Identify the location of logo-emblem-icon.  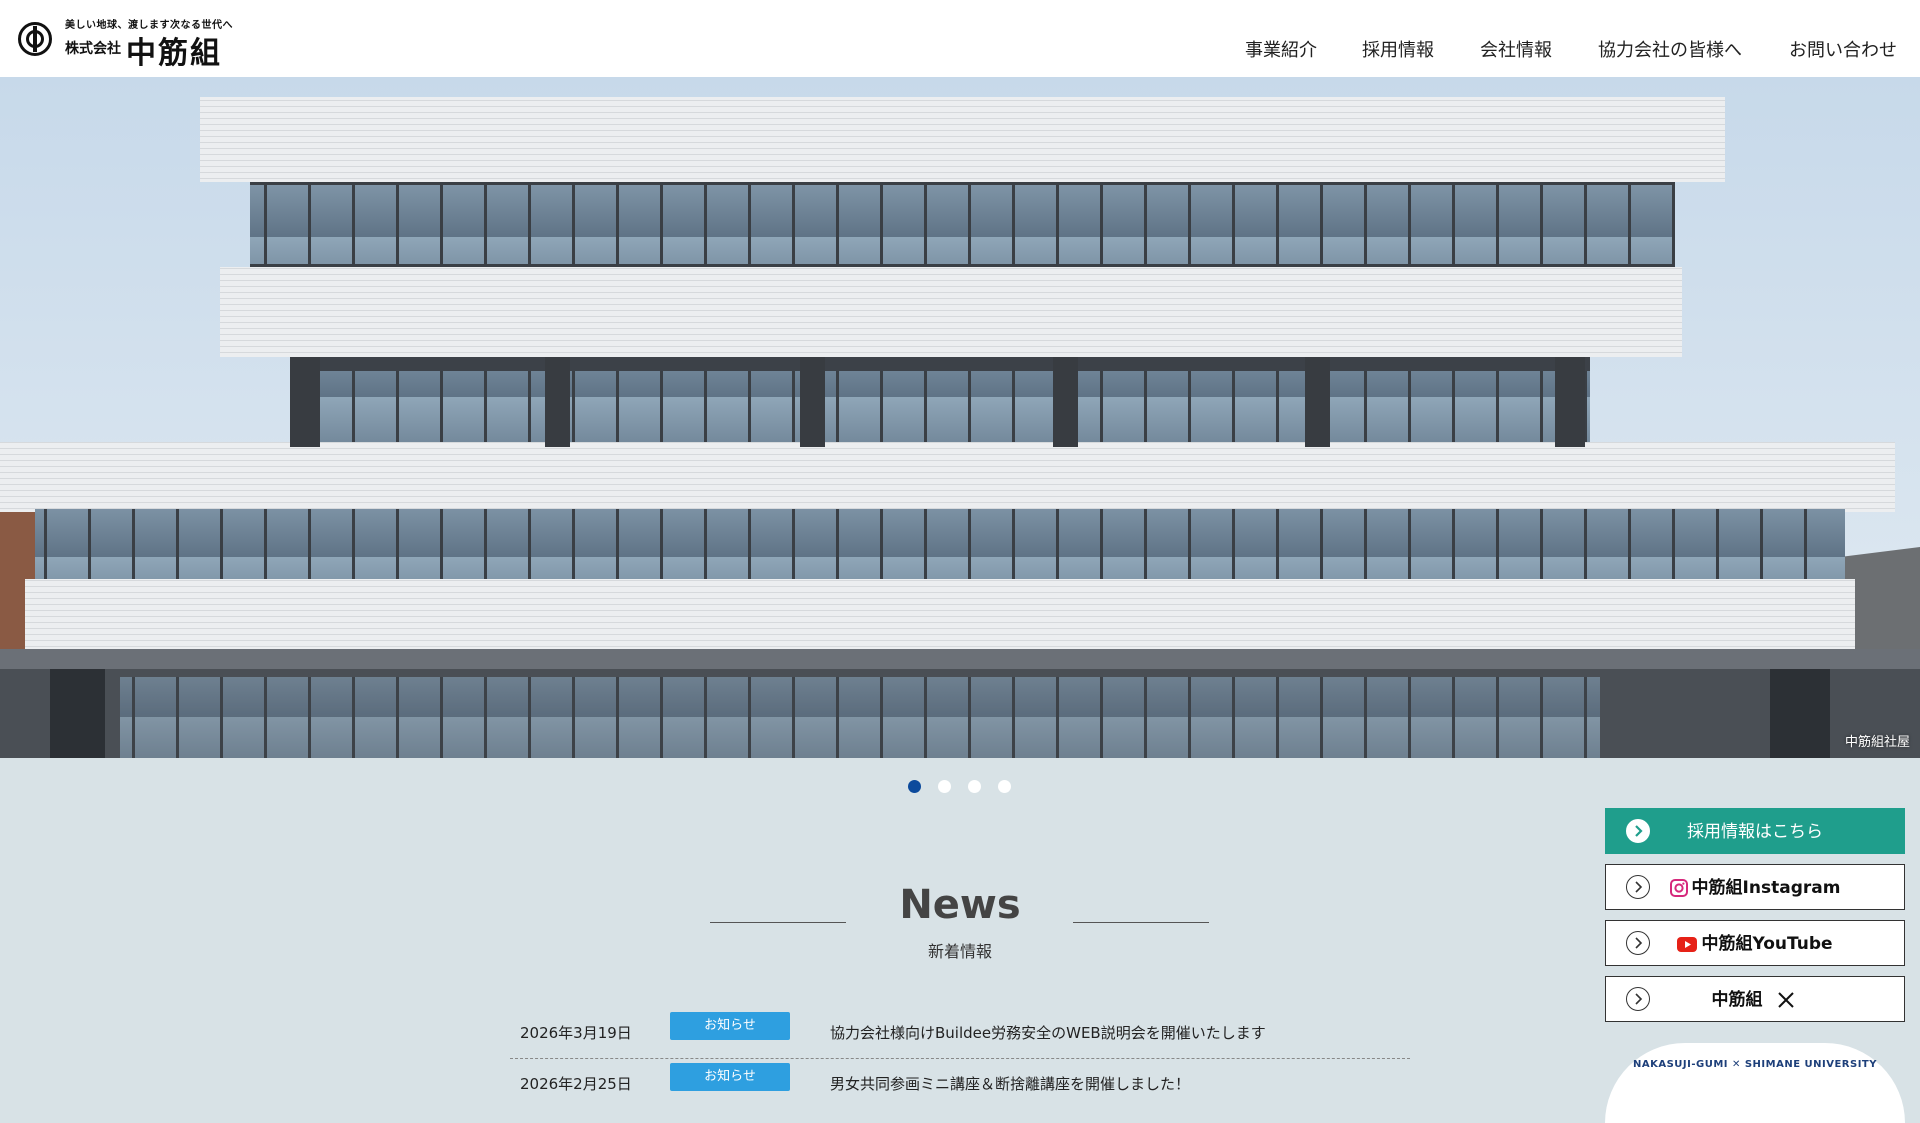
(35, 39).